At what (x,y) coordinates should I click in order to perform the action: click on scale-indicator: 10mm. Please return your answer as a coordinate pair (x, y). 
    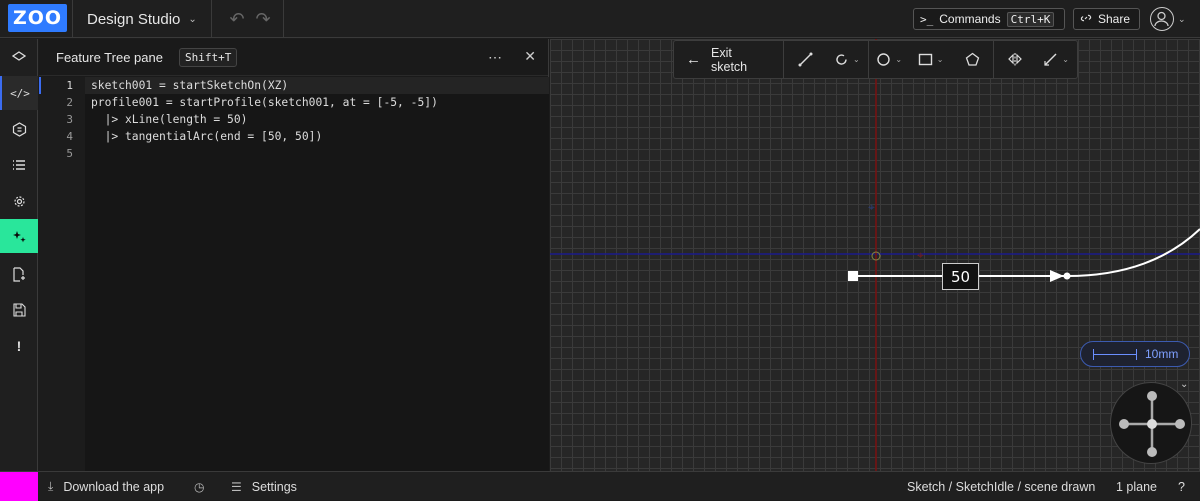
    Looking at the image, I should click on (1135, 354).